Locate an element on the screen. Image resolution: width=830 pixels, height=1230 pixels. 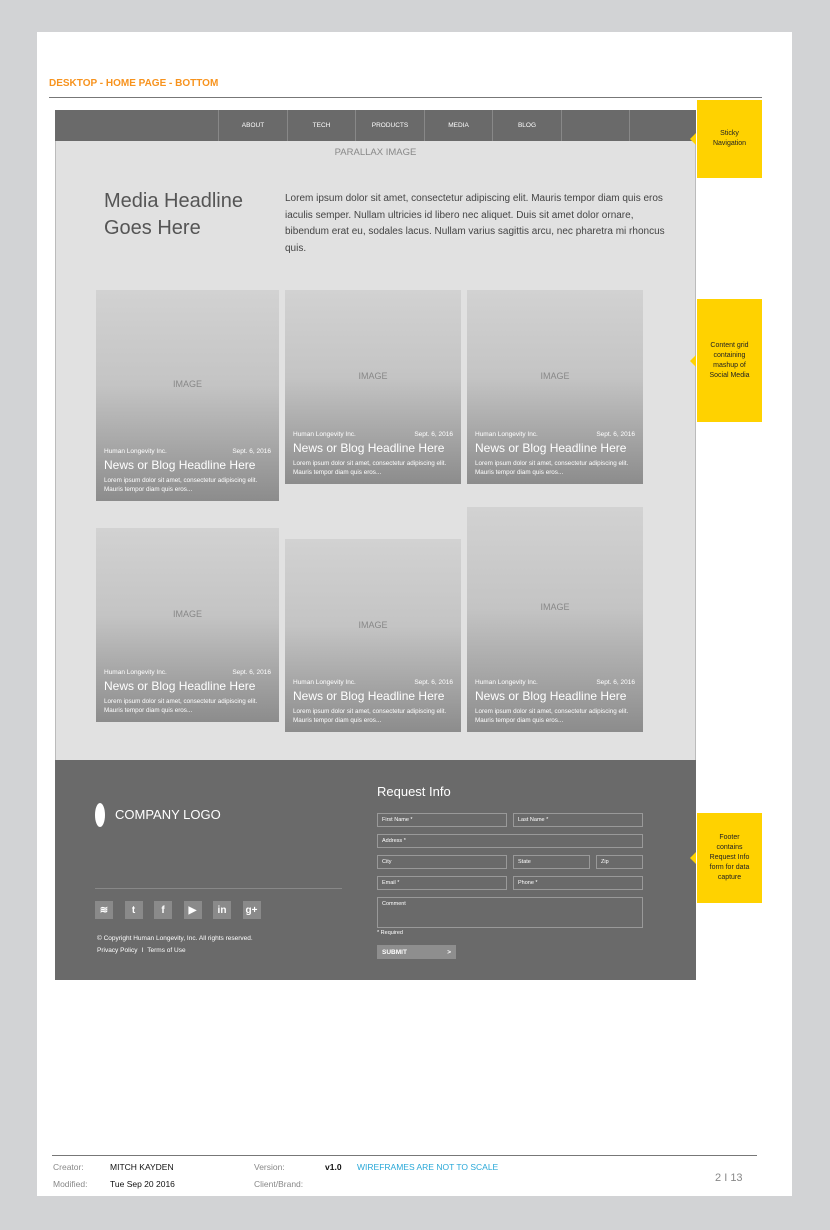
nav-blog: BLOG is located at coordinates (526, 125).